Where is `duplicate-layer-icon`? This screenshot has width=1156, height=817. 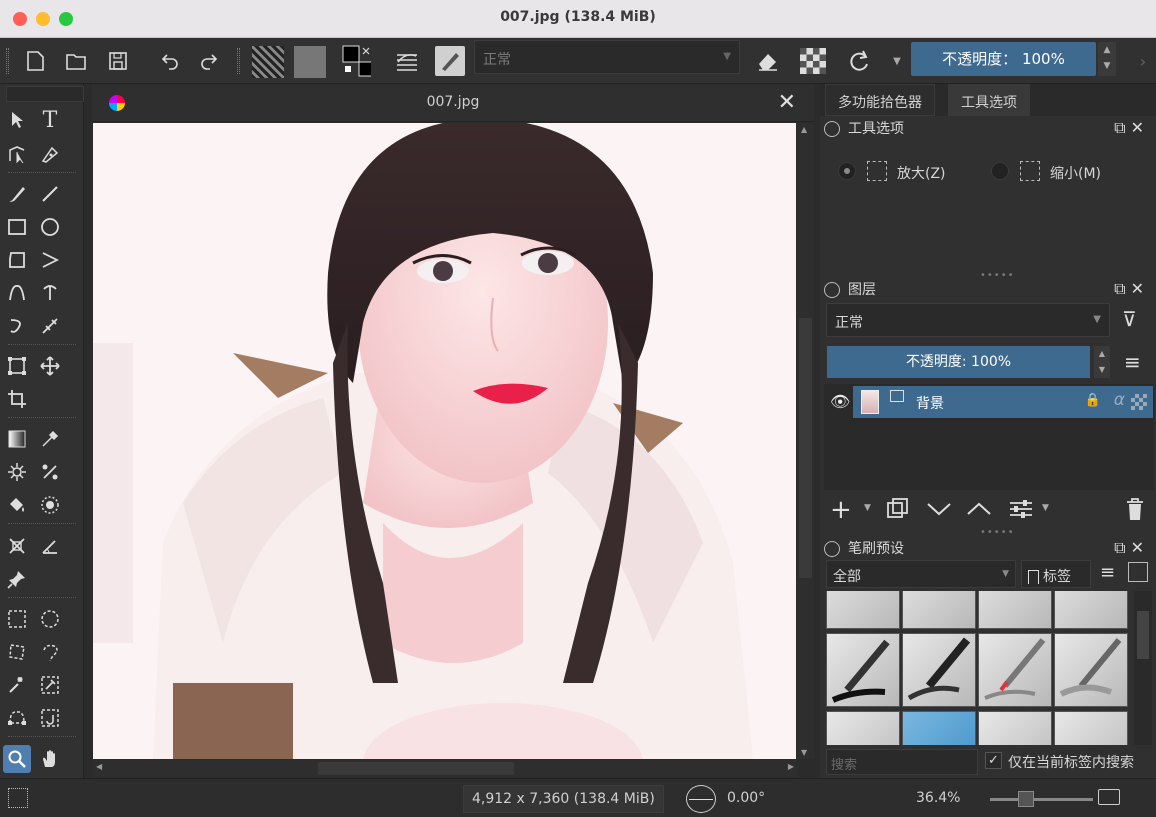 duplicate-layer-icon is located at coordinates (898, 509).